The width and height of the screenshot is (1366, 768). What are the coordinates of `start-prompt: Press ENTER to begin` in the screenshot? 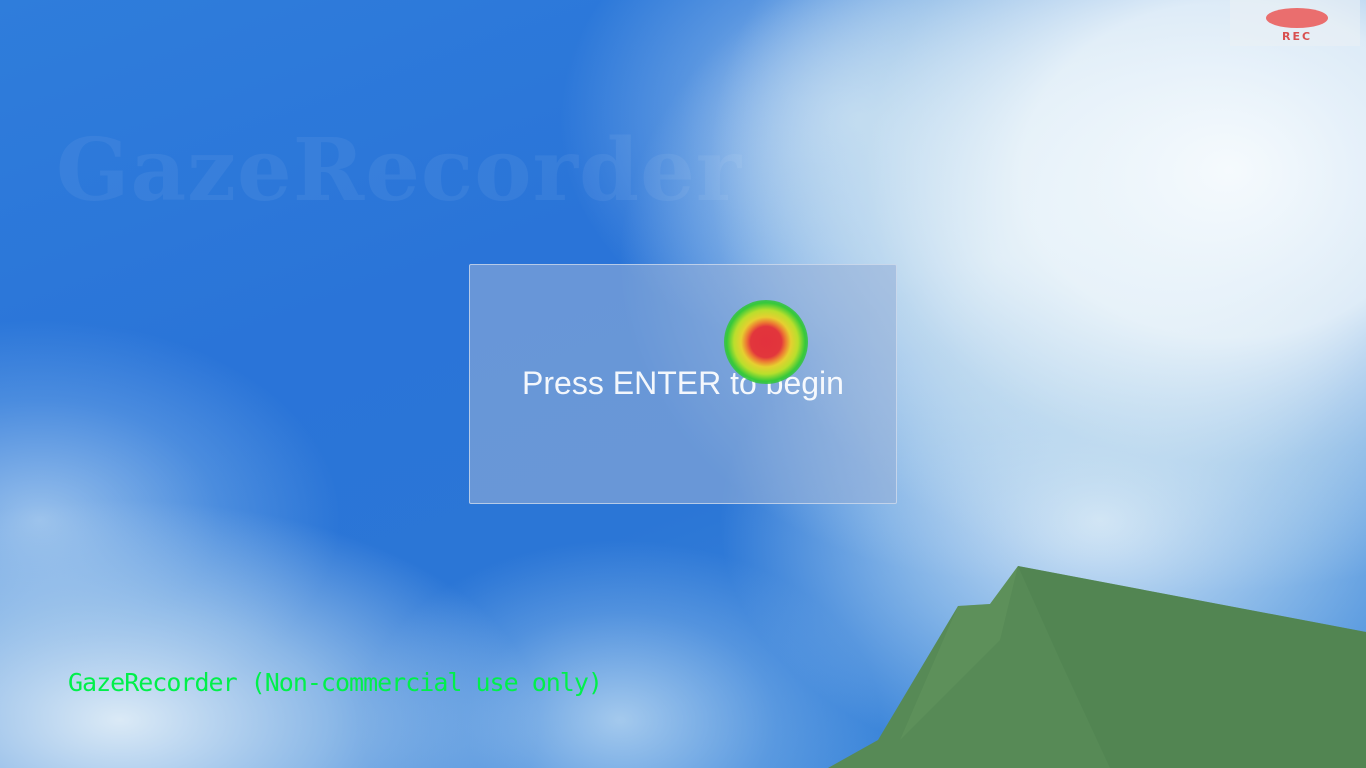 It's located at (683, 383).